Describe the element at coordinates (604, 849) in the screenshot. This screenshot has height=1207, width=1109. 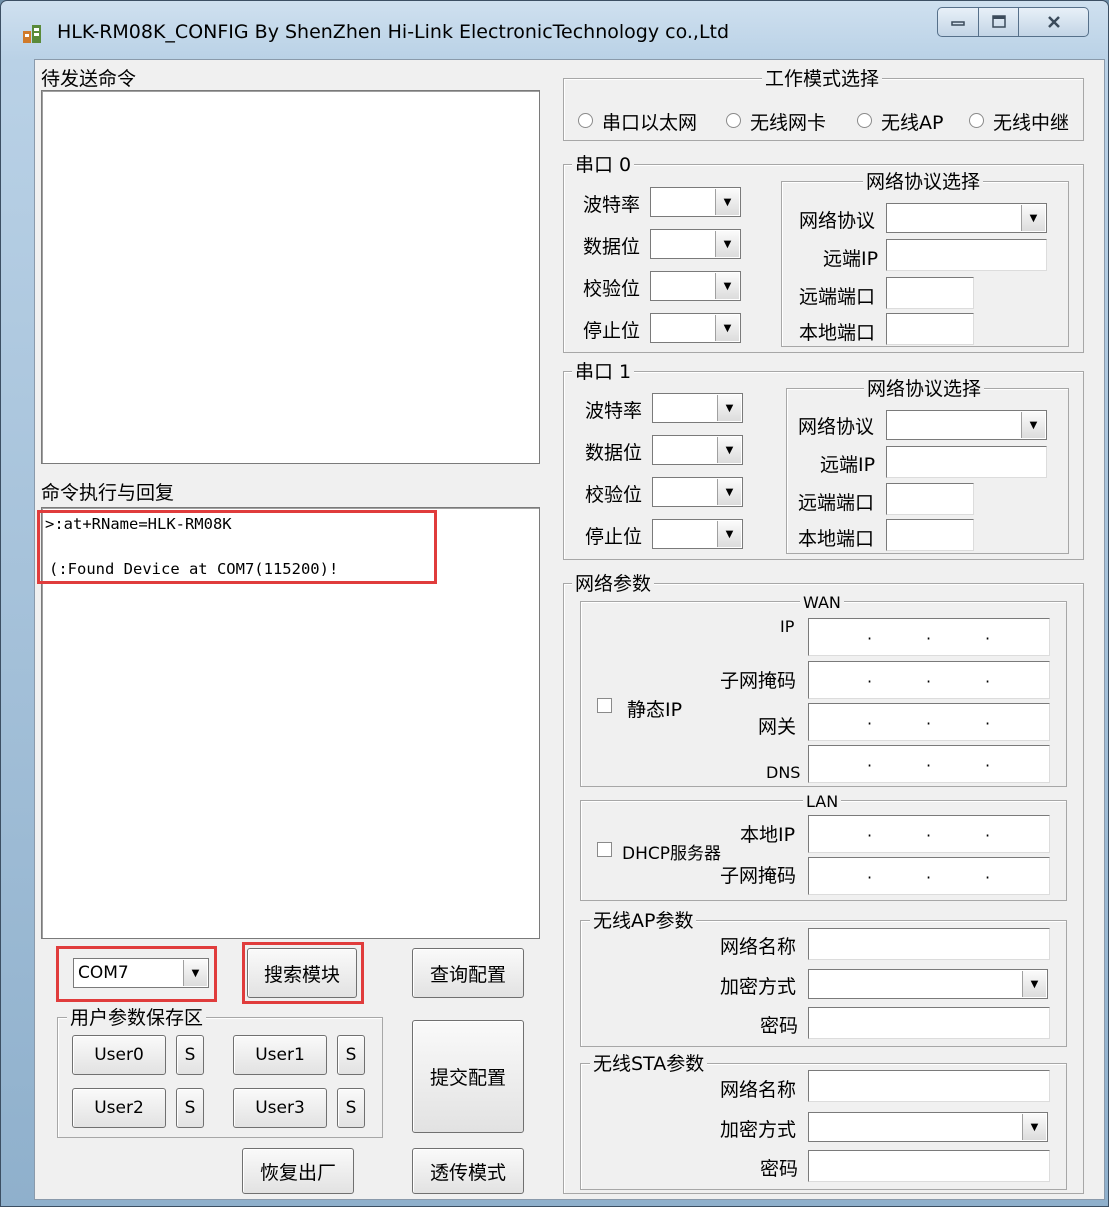
I see `dhcp-checkbox` at that location.